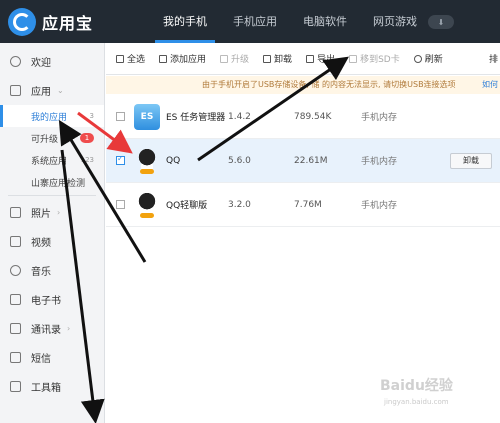  I want to click on upgrade-label: 升级, so click(240, 60).